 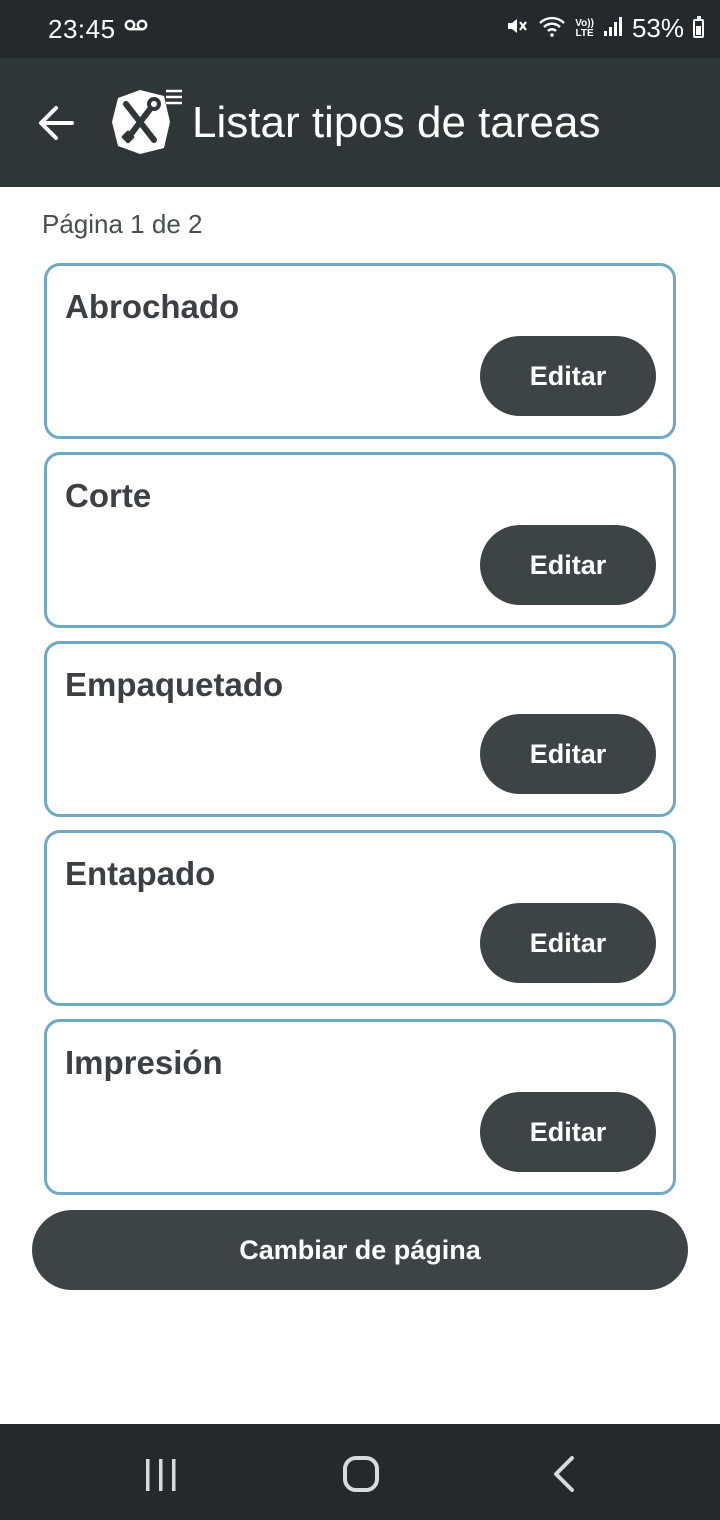 What do you see at coordinates (360, 729) in the screenshot?
I see `task-card: Empaquetado Editar` at bounding box center [360, 729].